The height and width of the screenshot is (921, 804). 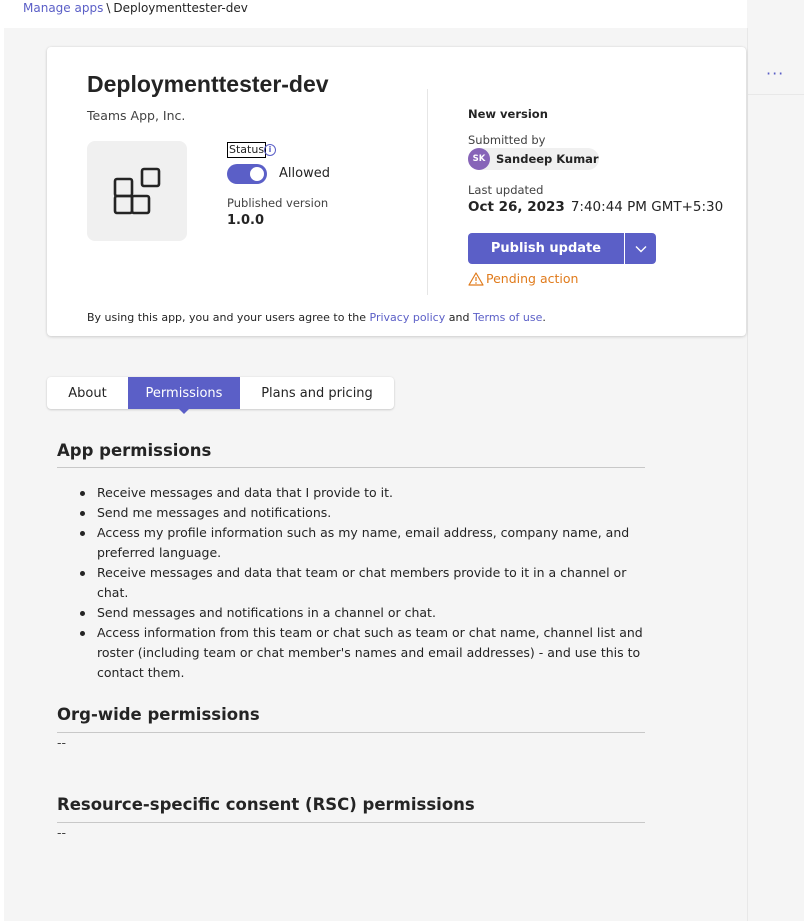 I want to click on breadcrumb-manage-apps-link: Manage apps, so click(x=63, y=8).